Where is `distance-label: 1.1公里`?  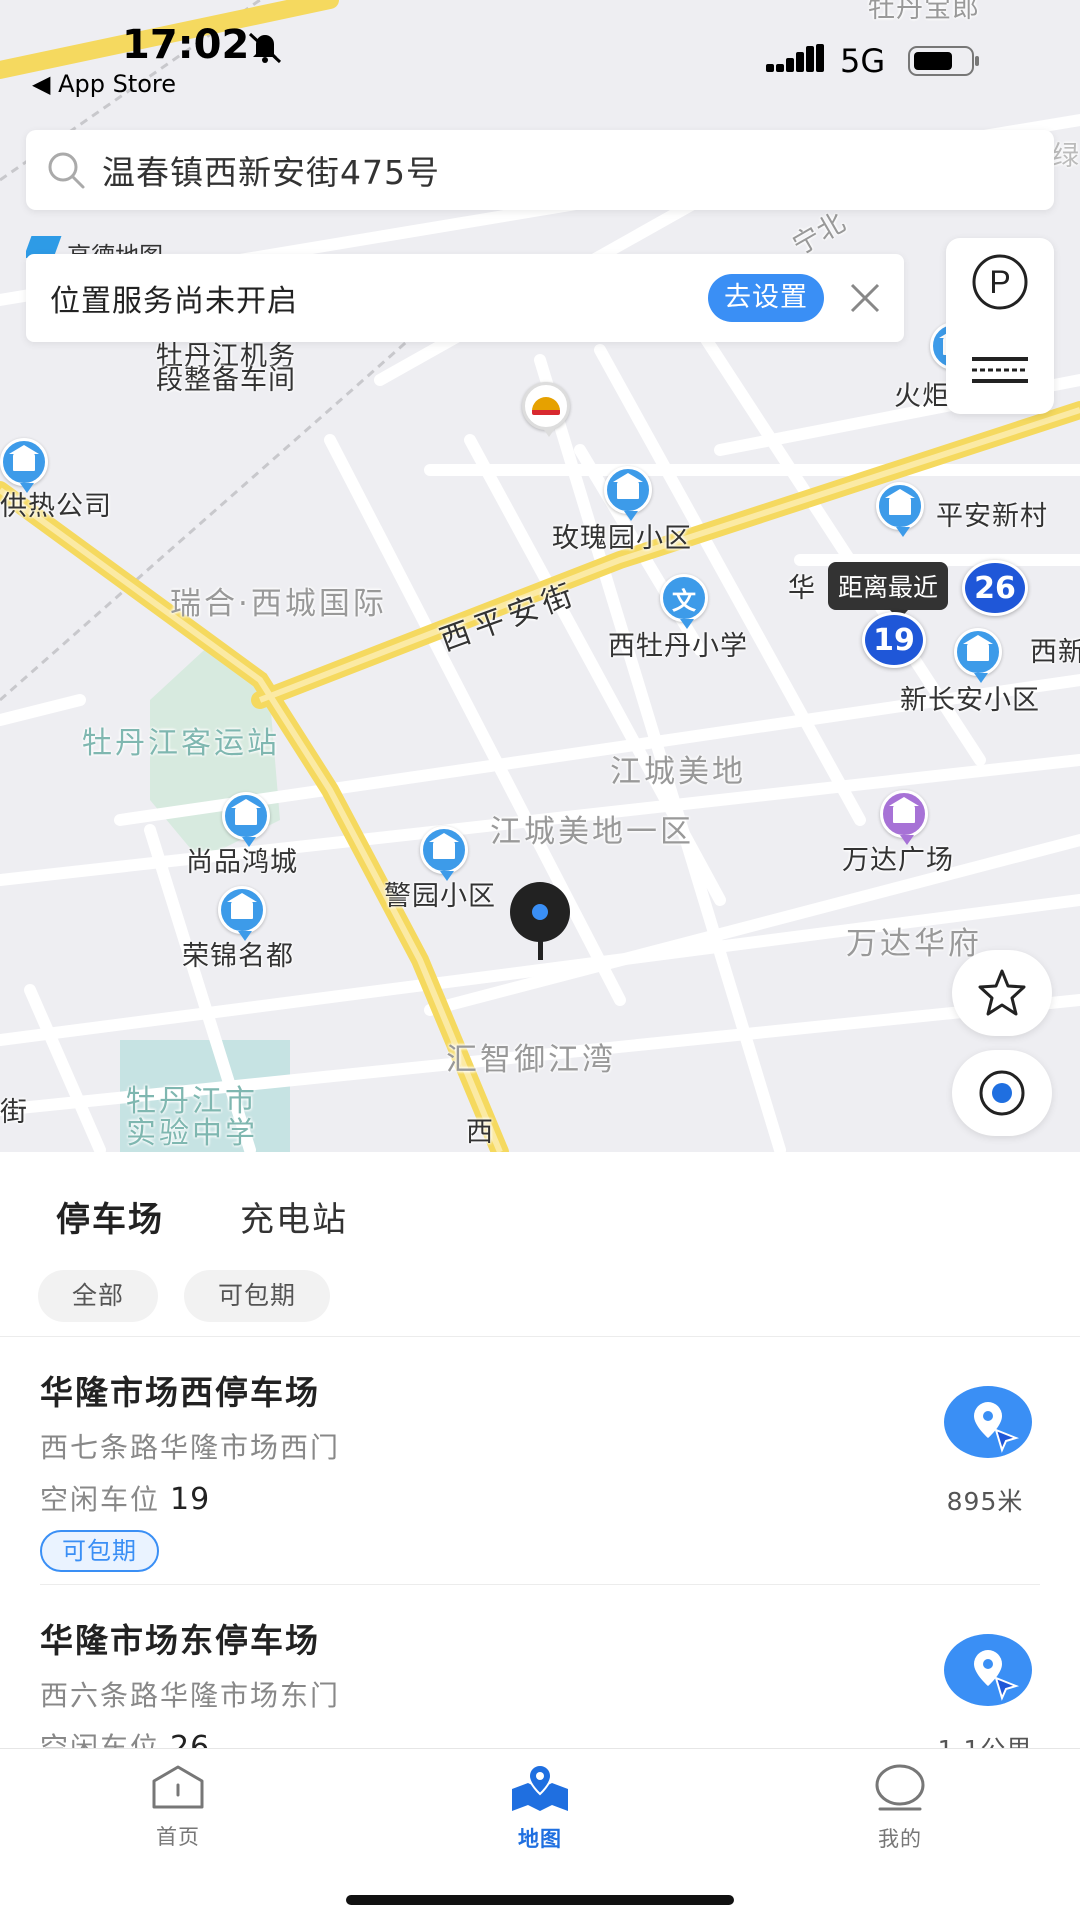 distance-label: 1.1公里 is located at coordinates (985, 1739).